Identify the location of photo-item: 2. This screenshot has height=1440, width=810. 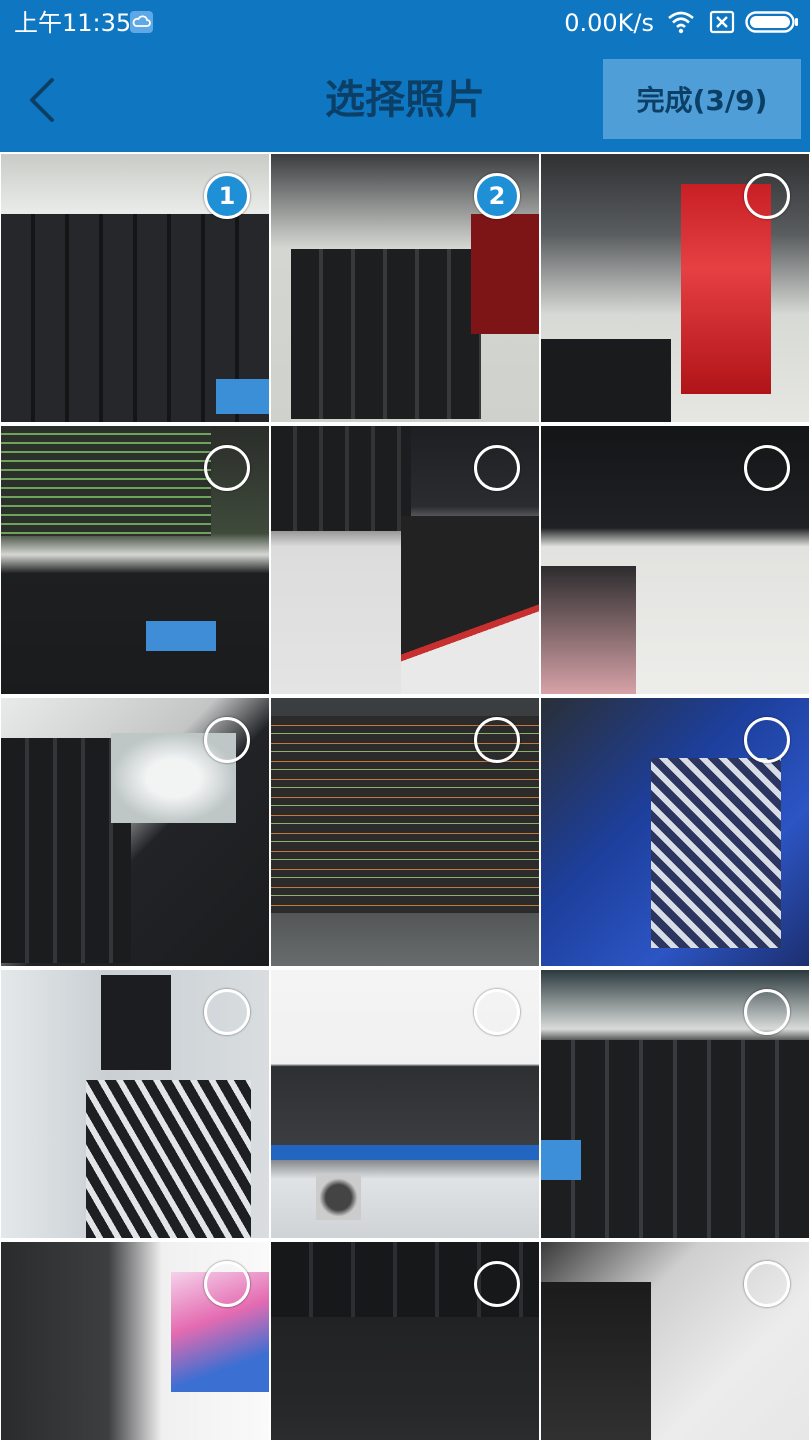
(405, 287).